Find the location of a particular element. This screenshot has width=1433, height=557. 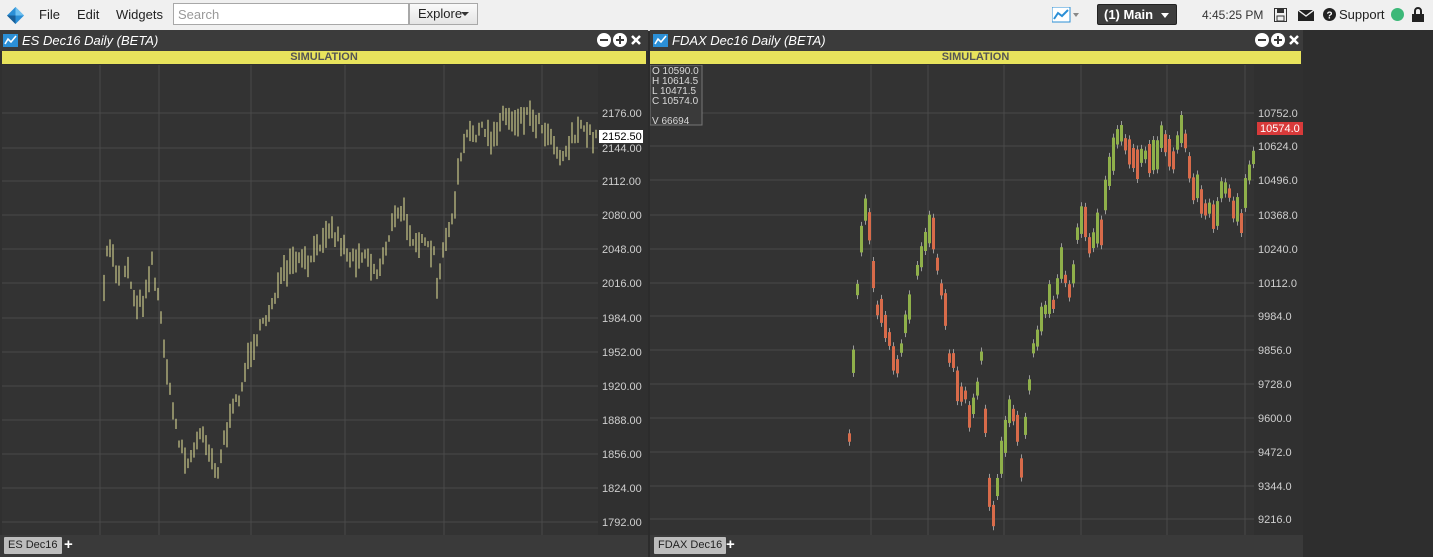

y-tick-label: 9984.0 is located at coordinates (1275, 317).